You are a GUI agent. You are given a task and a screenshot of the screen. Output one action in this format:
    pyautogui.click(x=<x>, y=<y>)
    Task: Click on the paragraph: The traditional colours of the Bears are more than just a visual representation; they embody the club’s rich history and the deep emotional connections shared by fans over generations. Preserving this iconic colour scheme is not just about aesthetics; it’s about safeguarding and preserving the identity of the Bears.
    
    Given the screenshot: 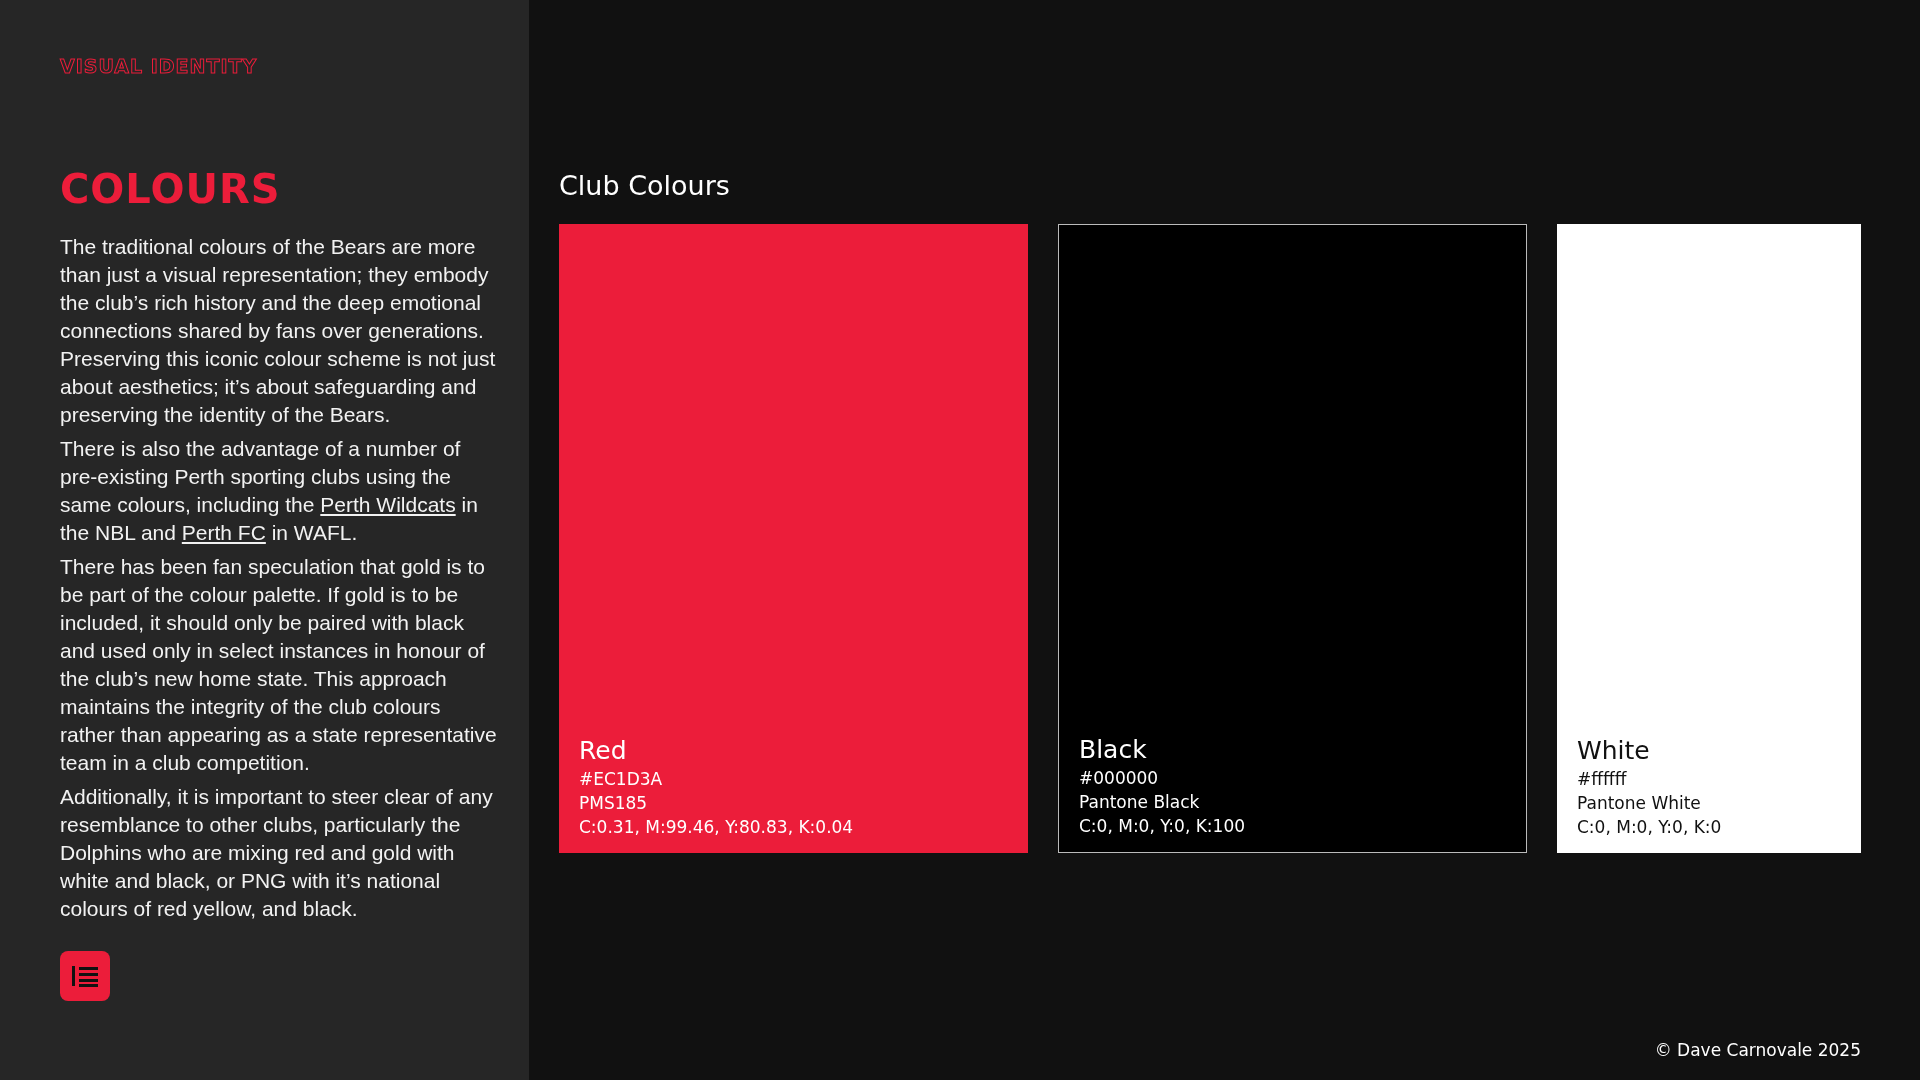 What is the action you would take?
    pyautogui.click(x=278, y=331)
    